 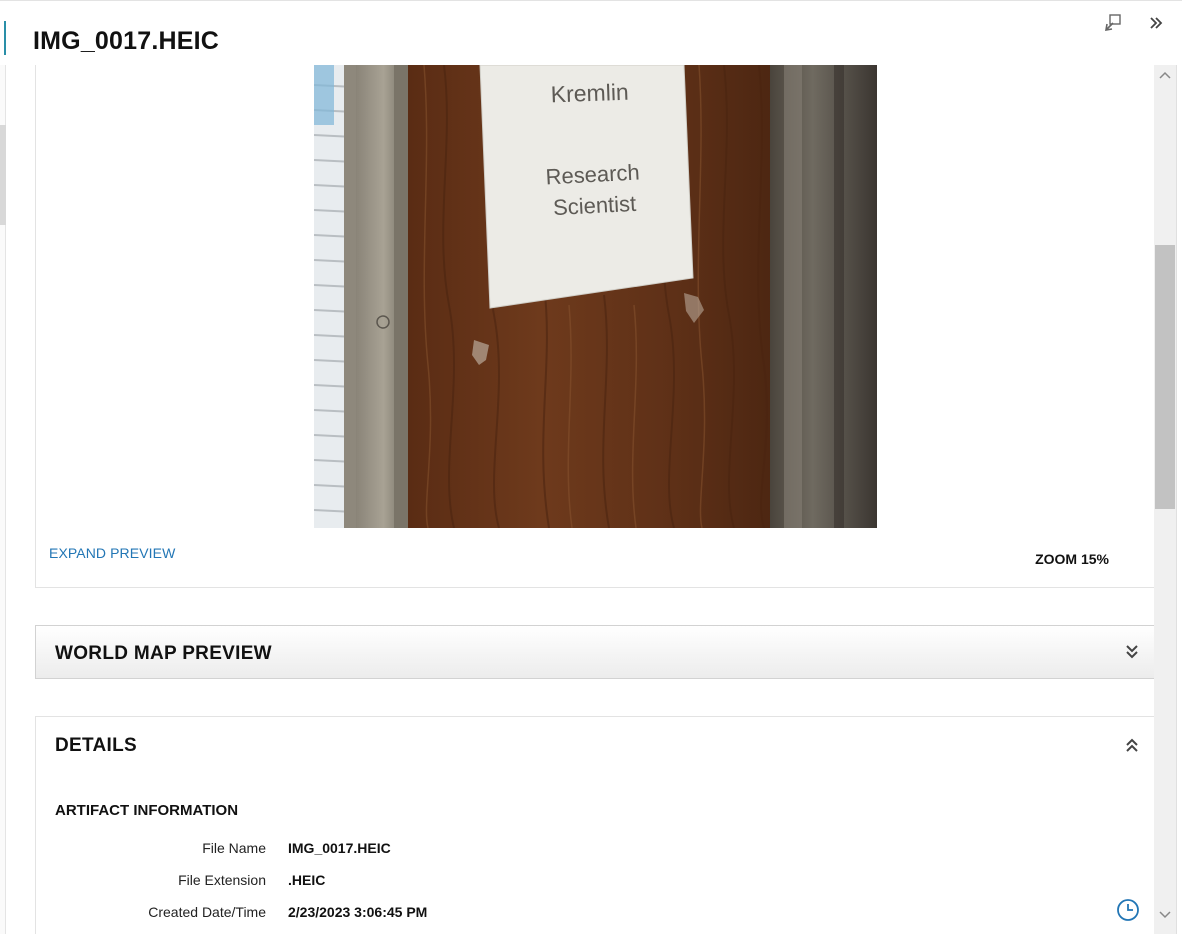 What do you see at coordinates (594, 205) in the screenshot?
I see `photo-sign-line3: Scientist` at bounding box center [594, 205].